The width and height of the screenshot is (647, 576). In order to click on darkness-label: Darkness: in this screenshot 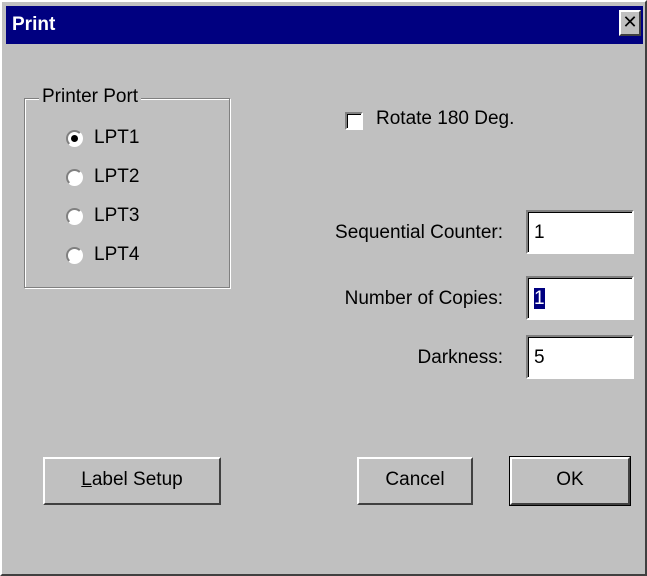, I will do `click(460, 357)`.